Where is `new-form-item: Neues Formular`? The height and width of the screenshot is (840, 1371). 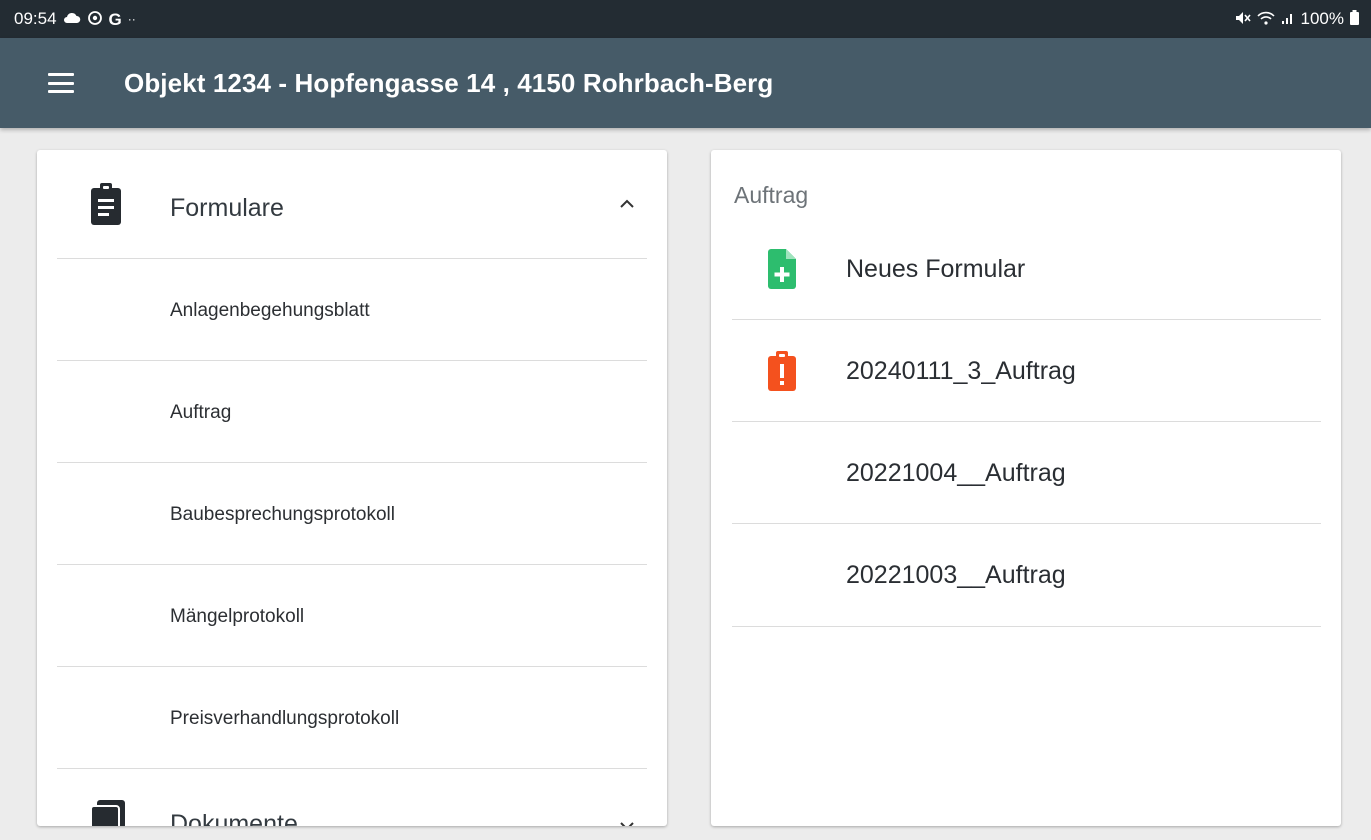 new-form-item: Neues Formular is located at coordinates (1026, 269).